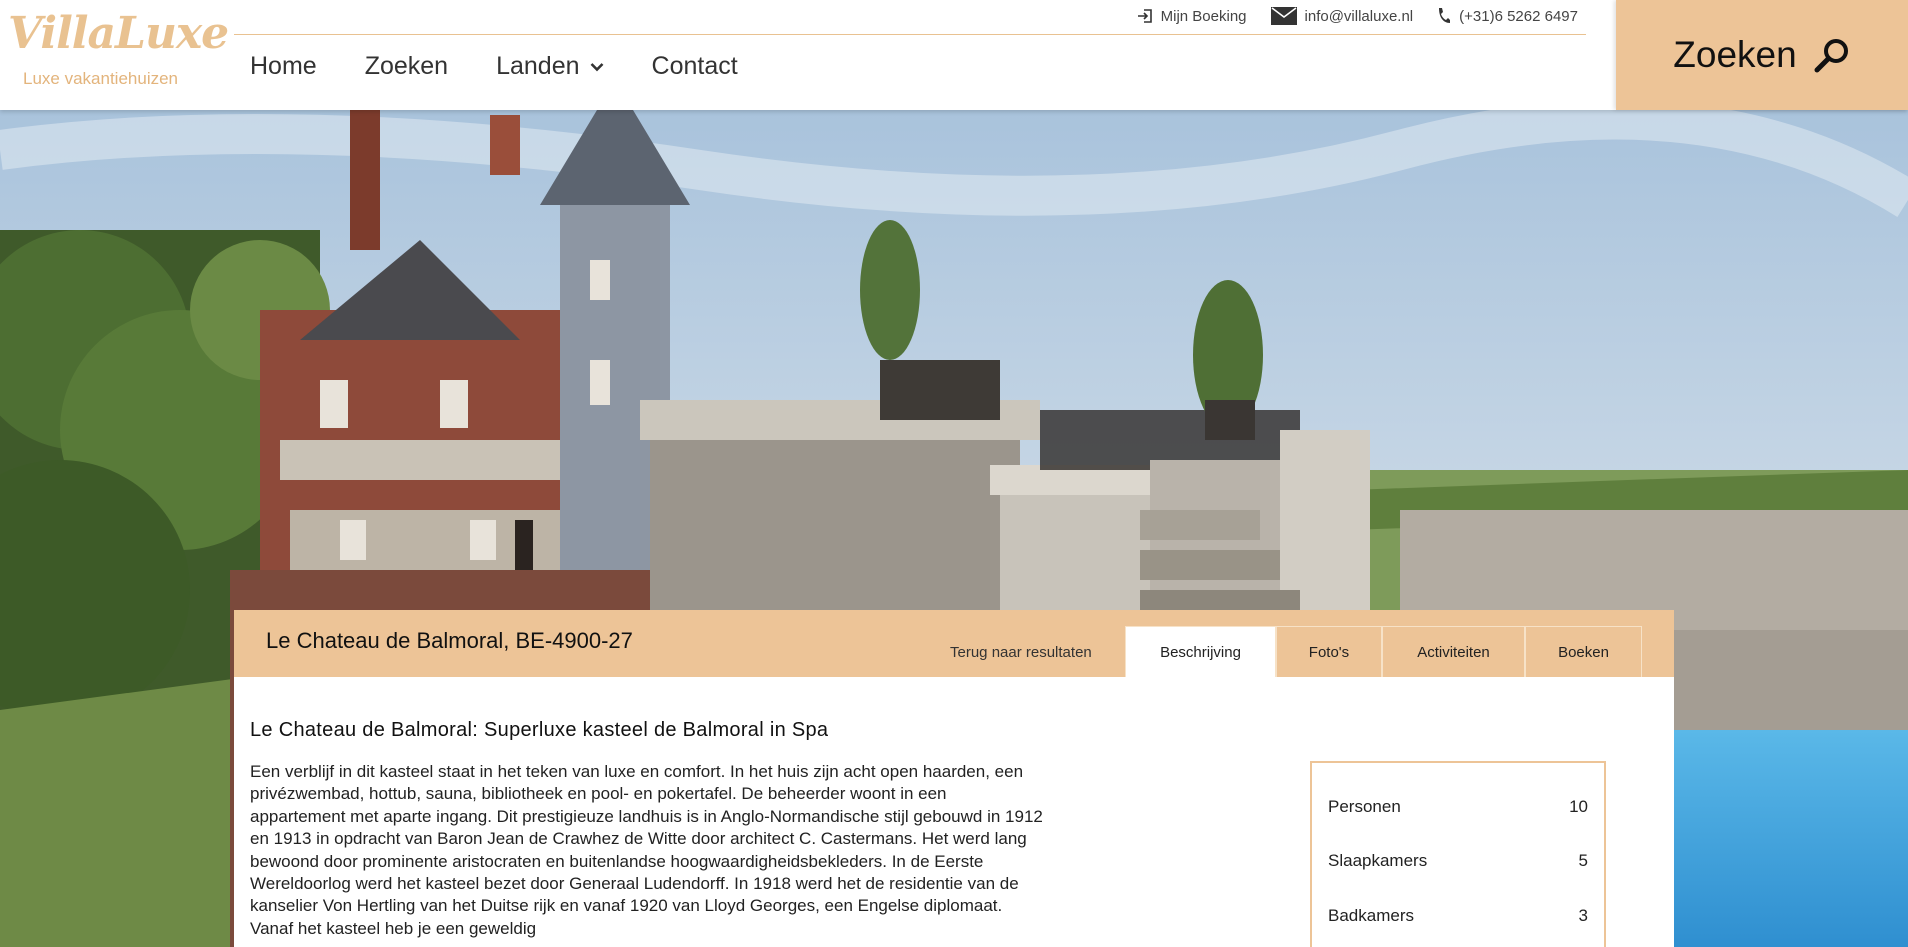 This screenshot has height=947, width=1908. Describe the element at coordinates (1203, 16) in the screenshot. I see `my-booking-label: Mijn Boeking` at that location.